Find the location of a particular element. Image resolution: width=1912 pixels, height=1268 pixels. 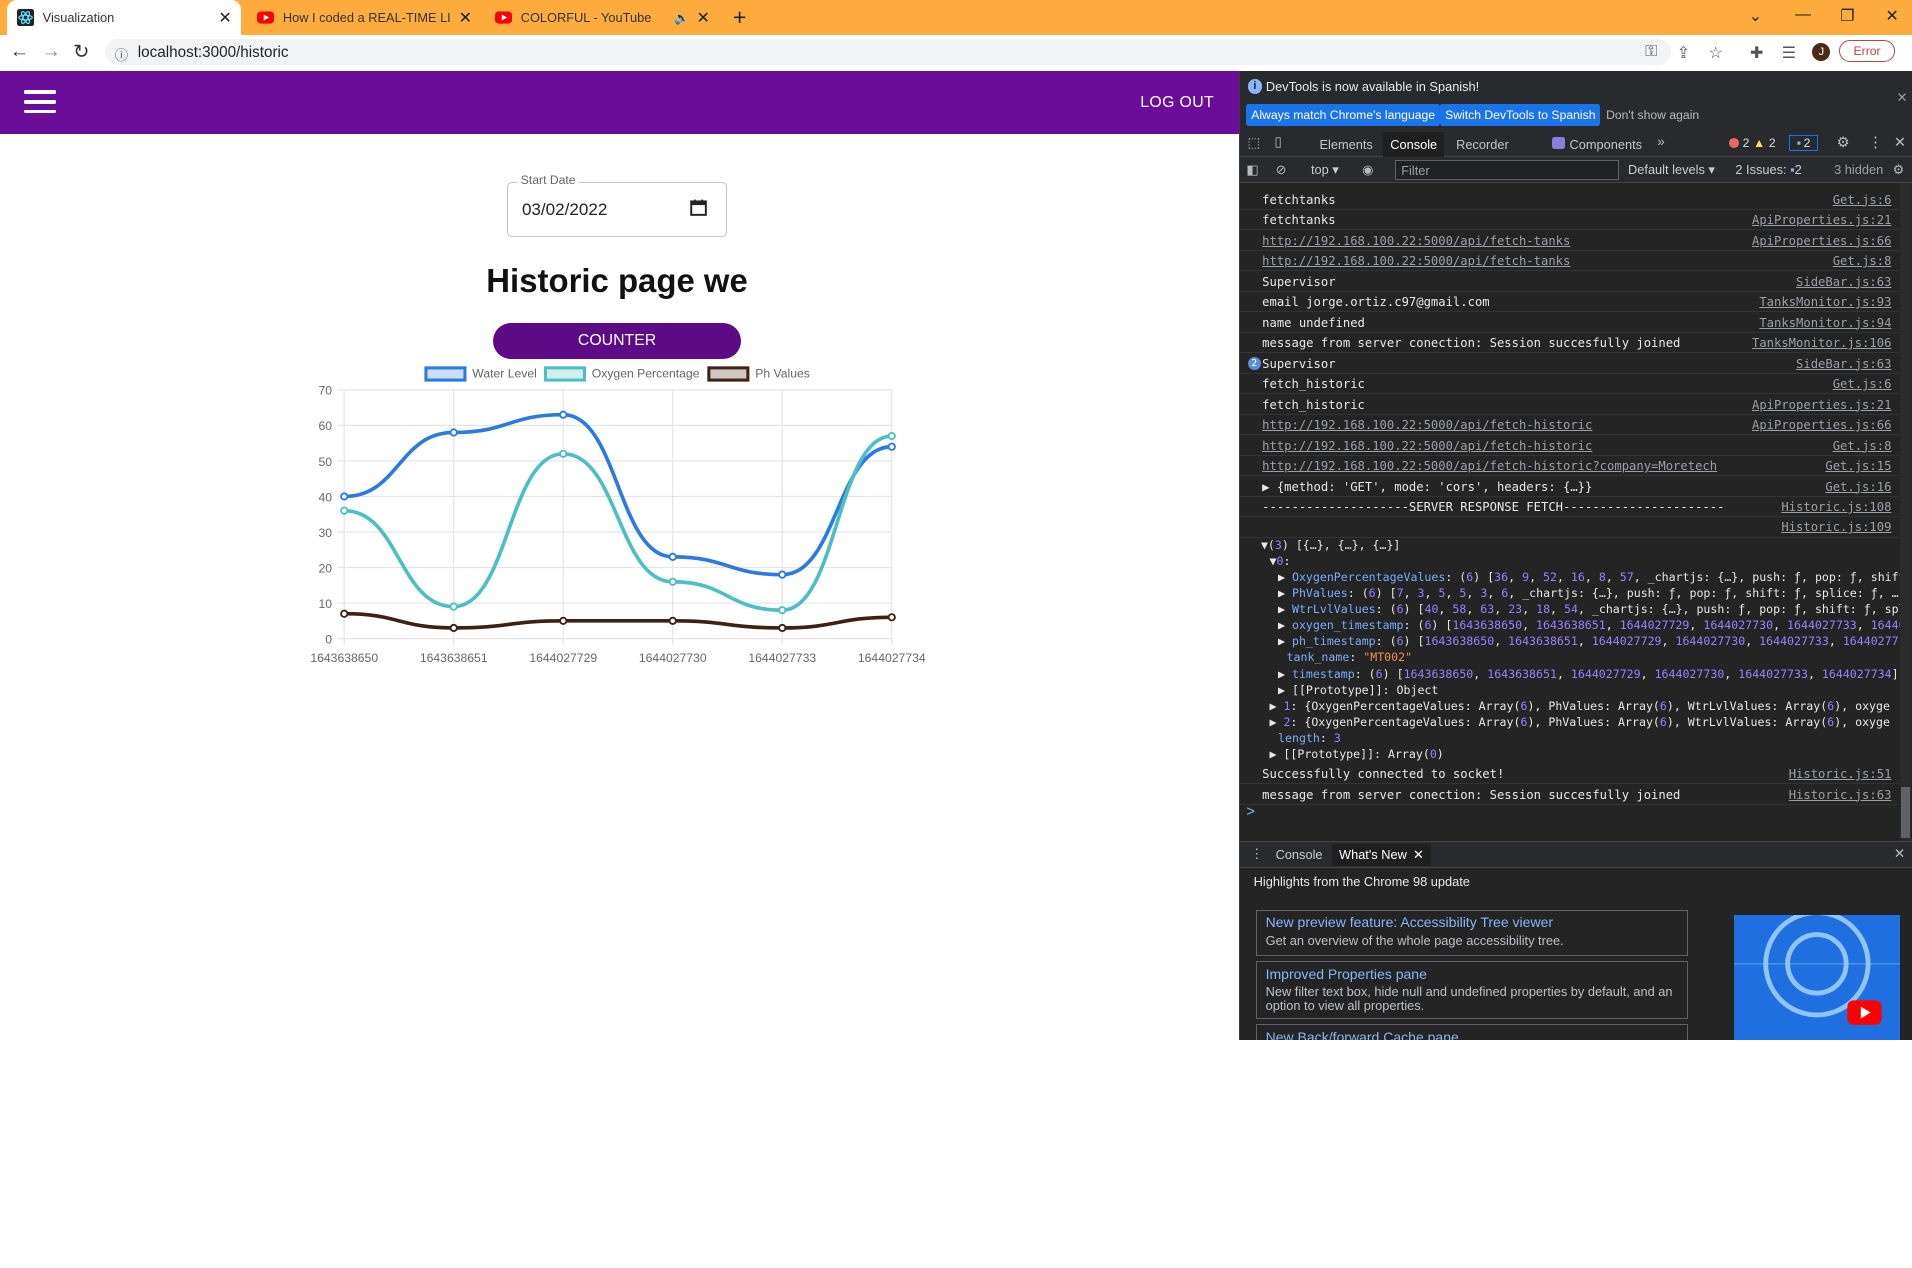

object-tree-line: ▶ [[Prototype]]: Object is located at coordinates (1589, 690).